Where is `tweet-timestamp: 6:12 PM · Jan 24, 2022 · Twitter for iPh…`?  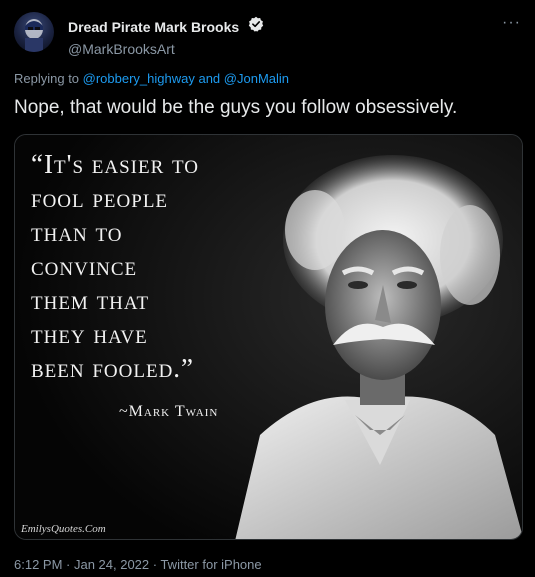 tweet-timestamp: 6:12 PM · Jan 24, 2022 · Twitter for iPh… is located at coordinates (138, 564).